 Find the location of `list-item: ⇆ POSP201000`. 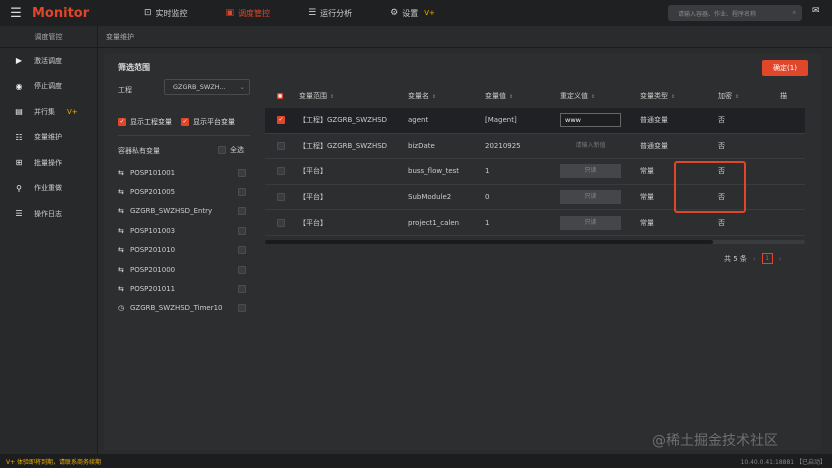

list-item: ⇆ POSP201000 is located at coordinates (184, 269).